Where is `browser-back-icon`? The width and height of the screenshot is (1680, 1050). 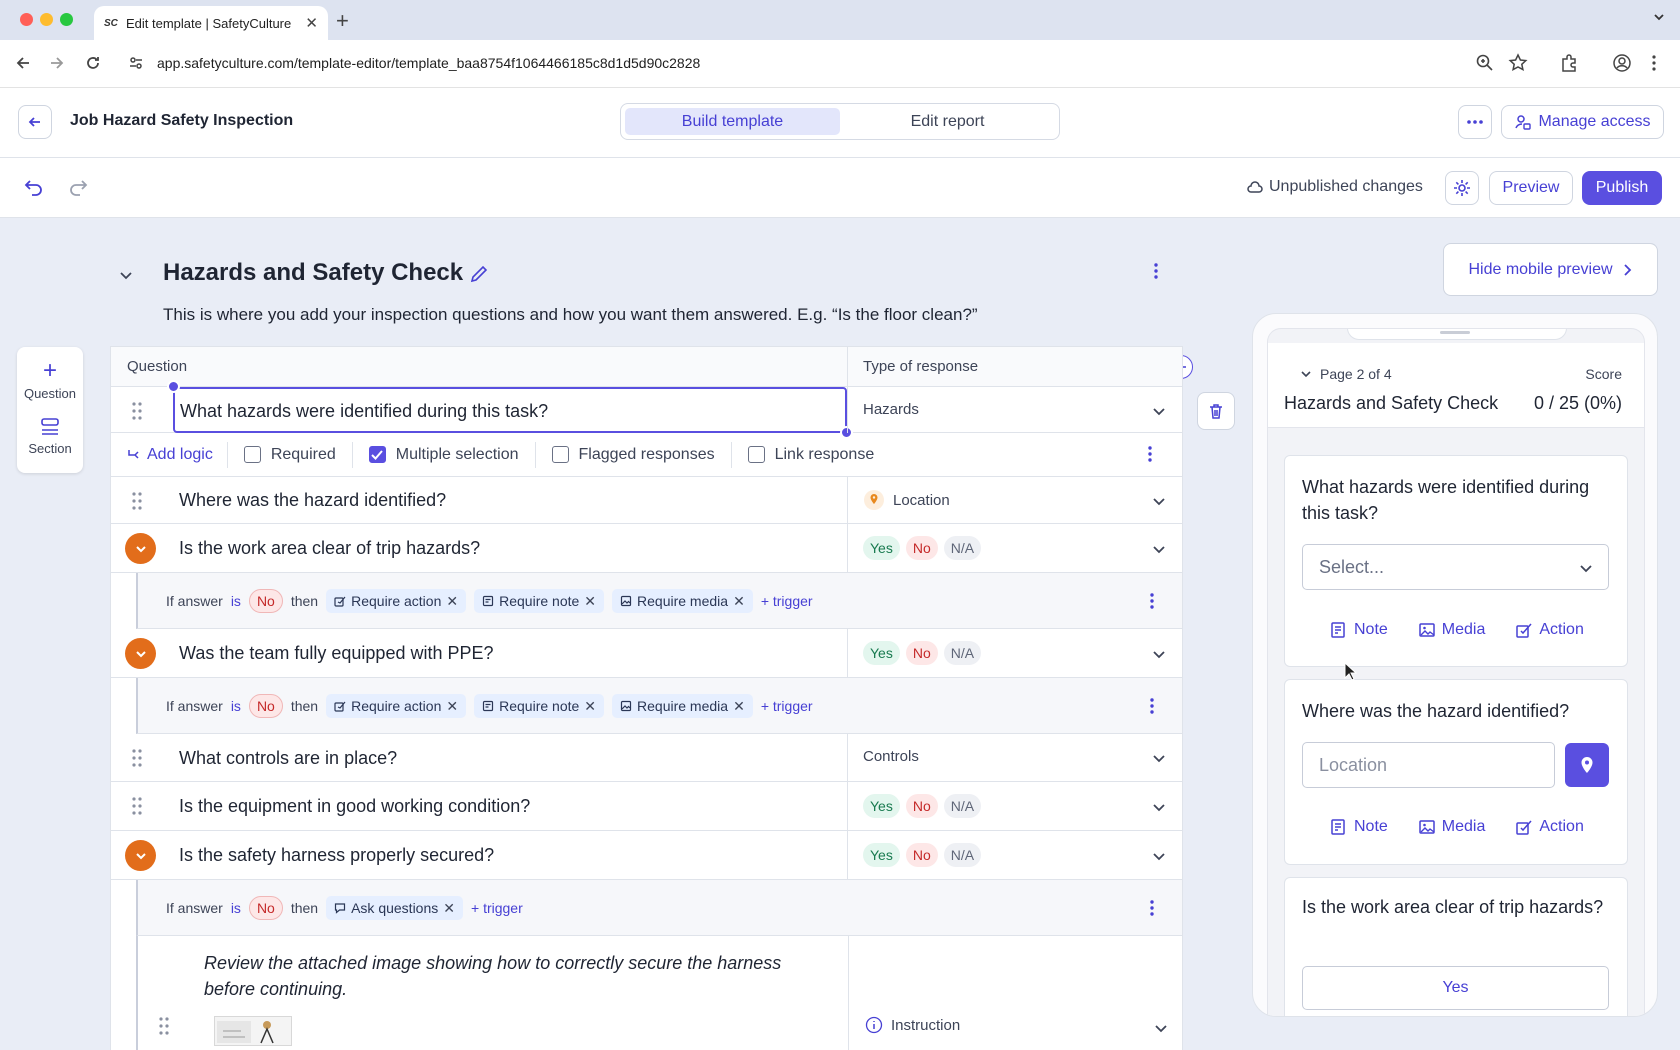
browser-back-icon is located at coordinates (23, 63).